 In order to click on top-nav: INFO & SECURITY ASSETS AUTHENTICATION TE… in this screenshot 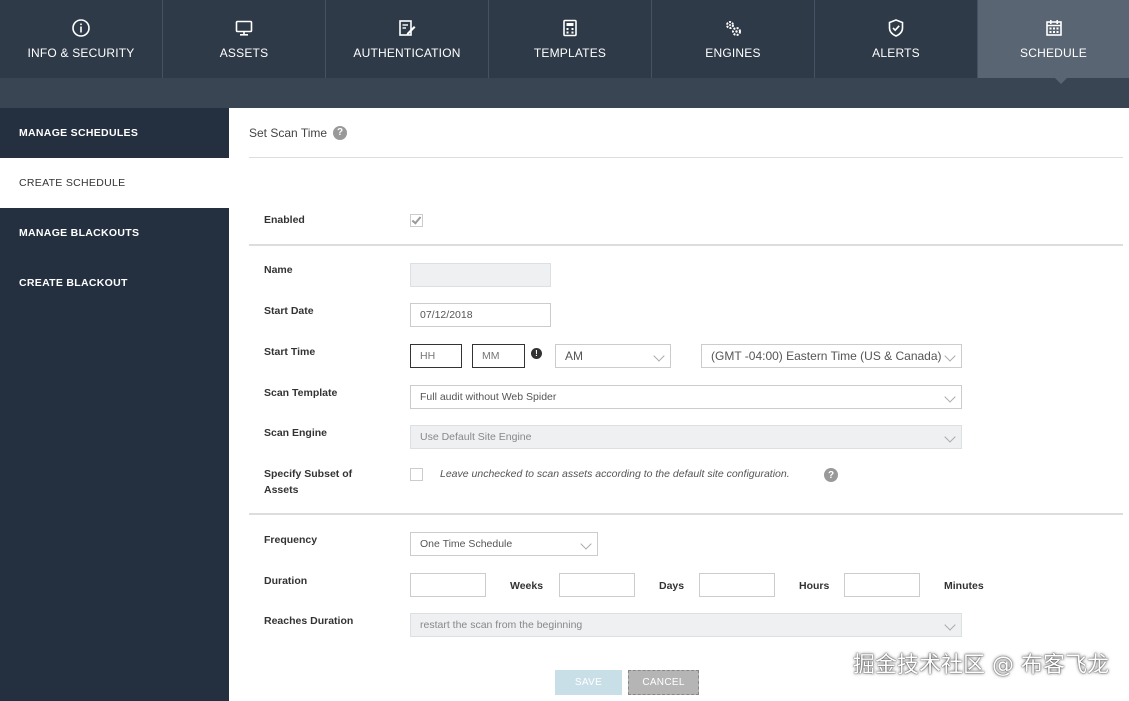, I will do `click(564, 39)`.